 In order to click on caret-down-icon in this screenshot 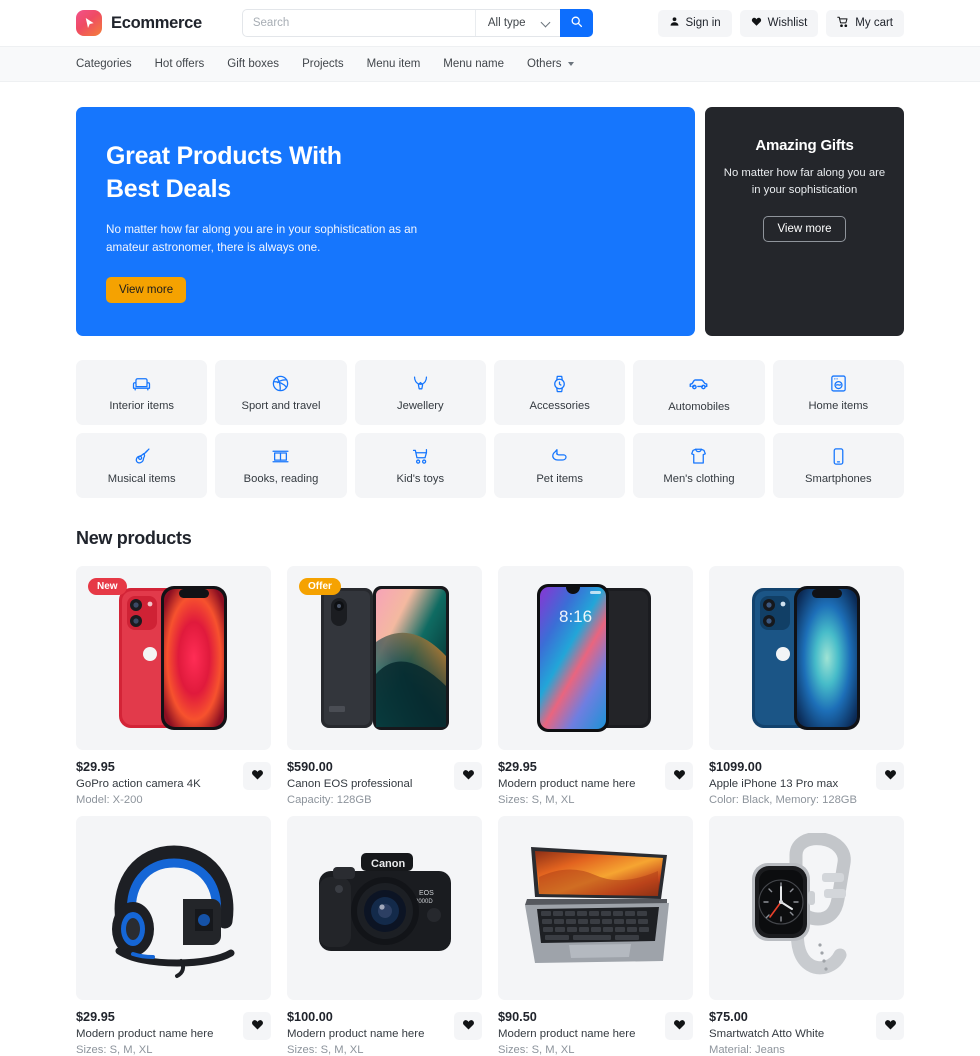, I will do `click(570, 64)`.